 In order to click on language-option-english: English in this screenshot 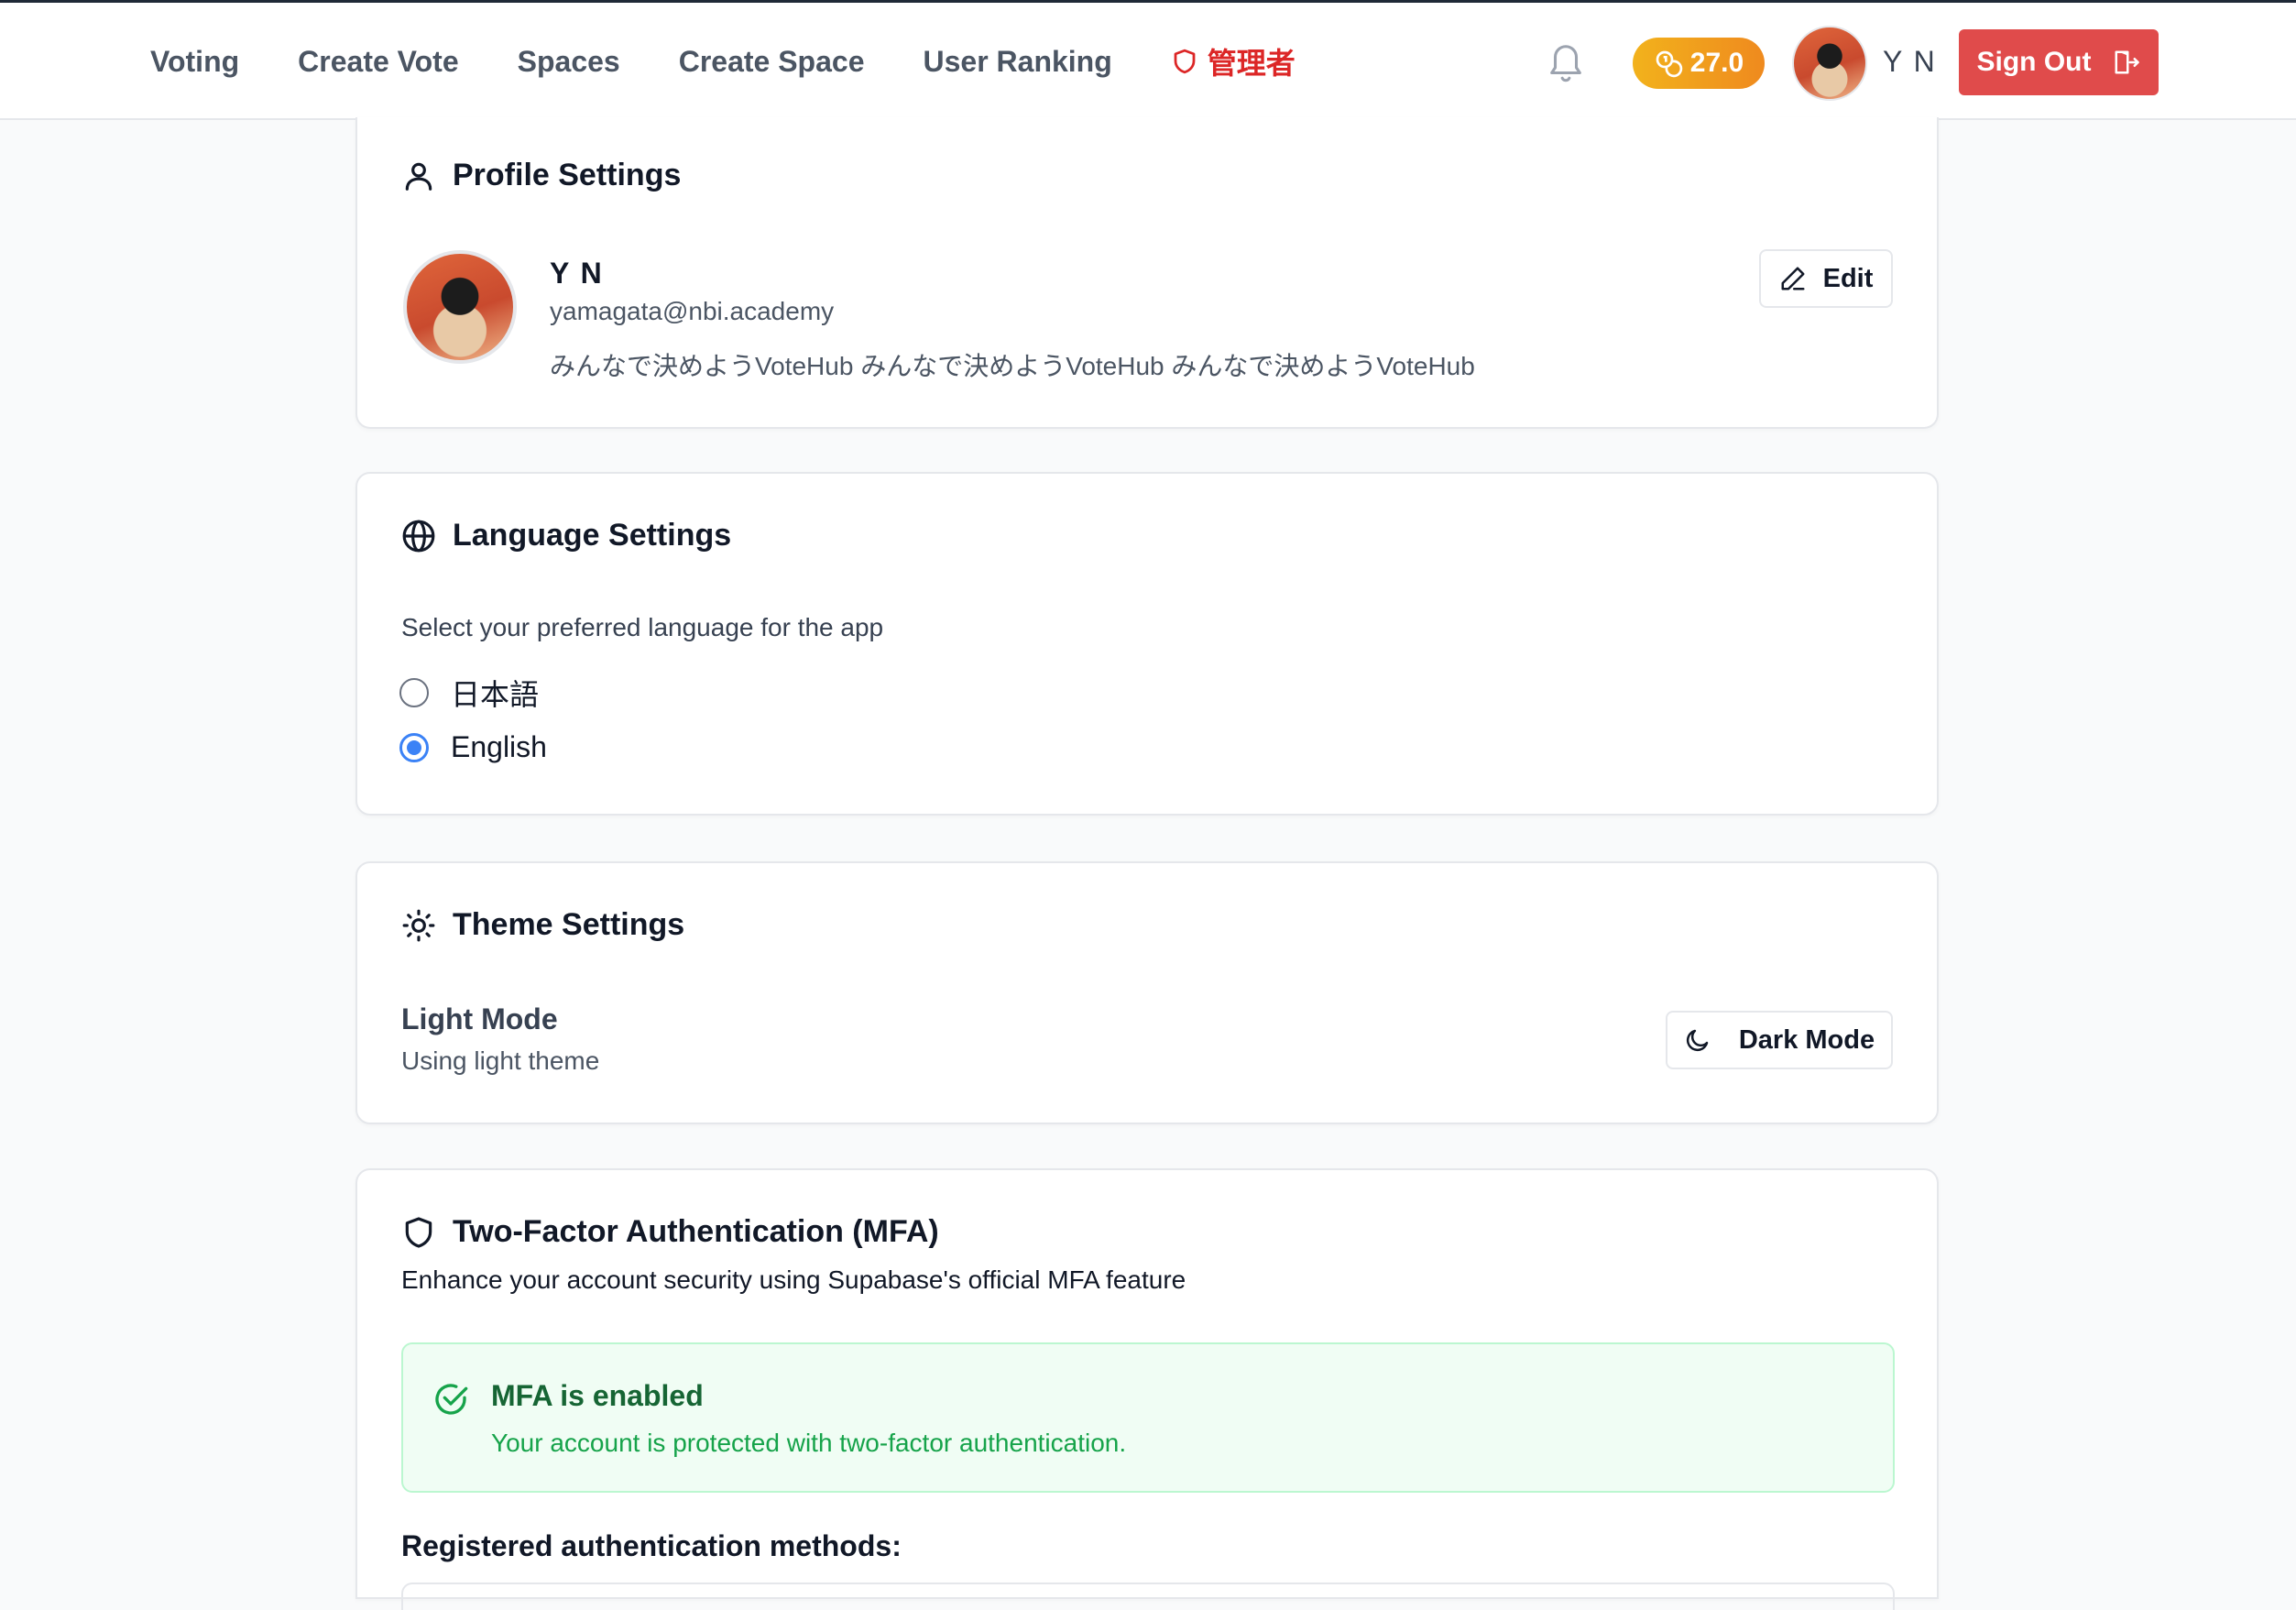, I will do `click(473, 747)`.